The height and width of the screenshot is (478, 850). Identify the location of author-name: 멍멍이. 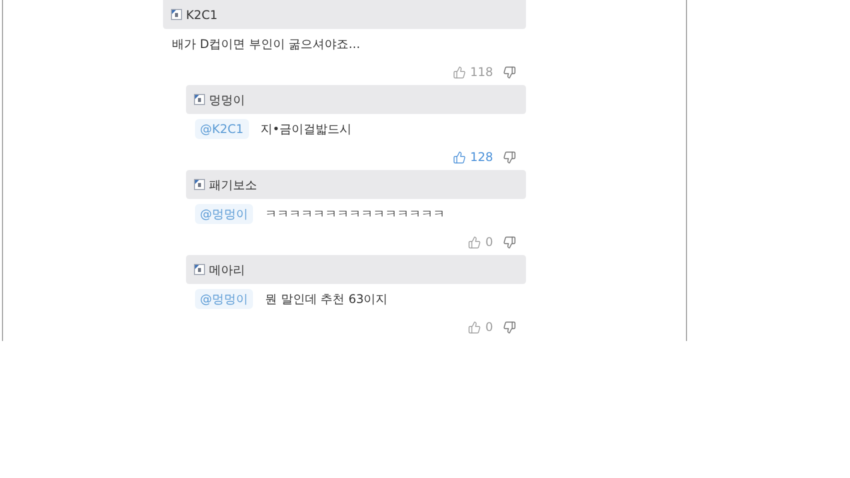
(227, 99).